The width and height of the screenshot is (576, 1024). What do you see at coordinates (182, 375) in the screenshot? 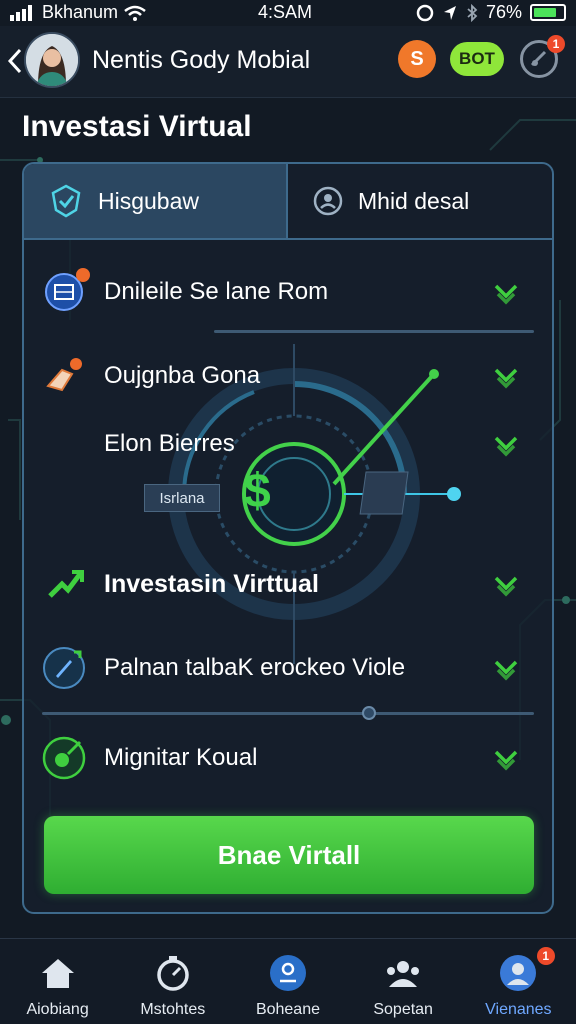
I see `item-label: Oujgnba Gona` at bounding box center [182, 375].